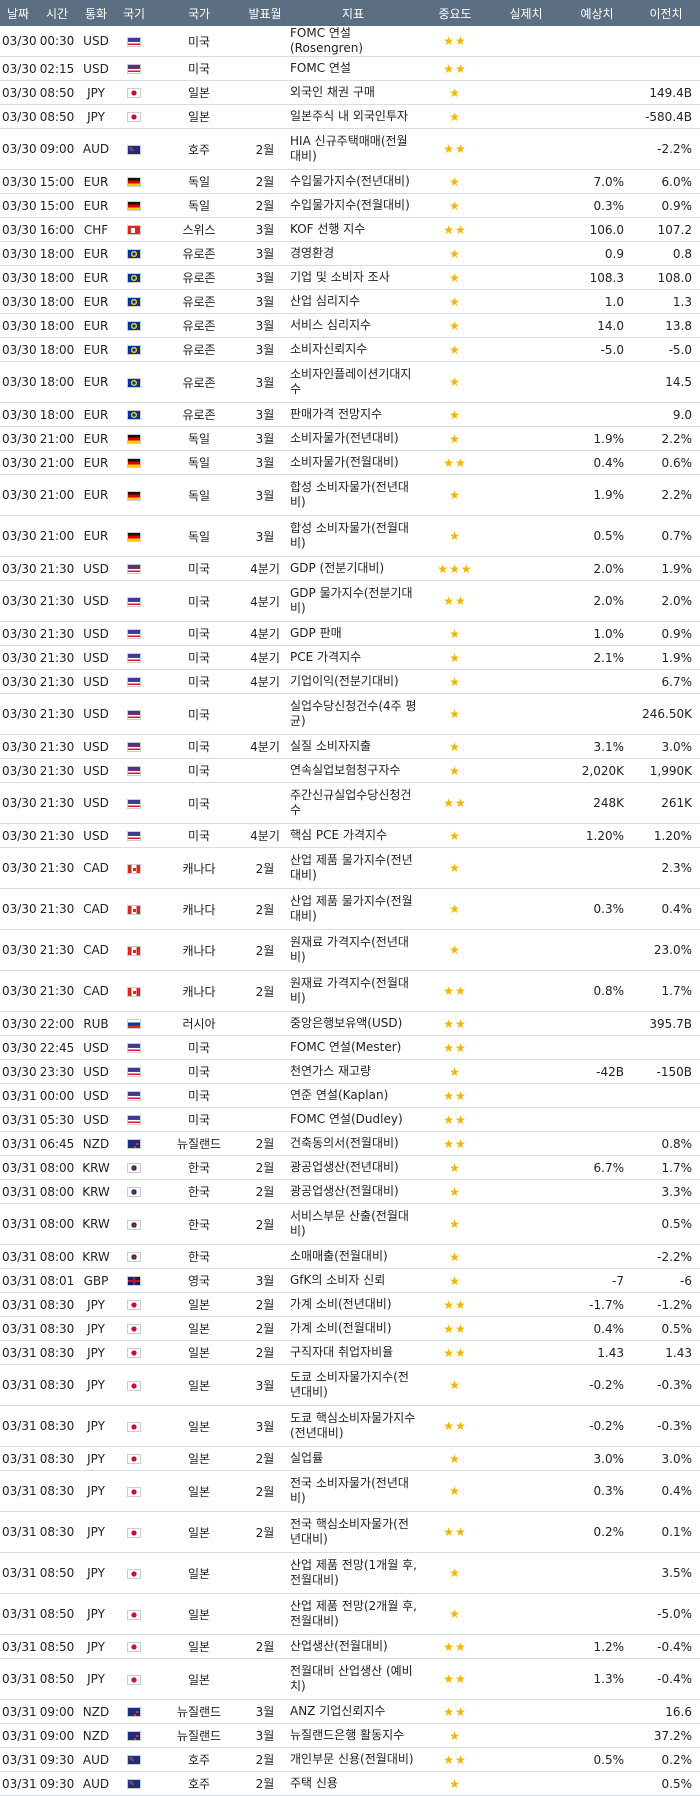 This screenshot has height=1796, width=700. I want to click on table-row: 03/30 21:30 CAD 캐나다 2월 원재료 가격지수(전년대비) ★ 23.0%, so click(350, 950).